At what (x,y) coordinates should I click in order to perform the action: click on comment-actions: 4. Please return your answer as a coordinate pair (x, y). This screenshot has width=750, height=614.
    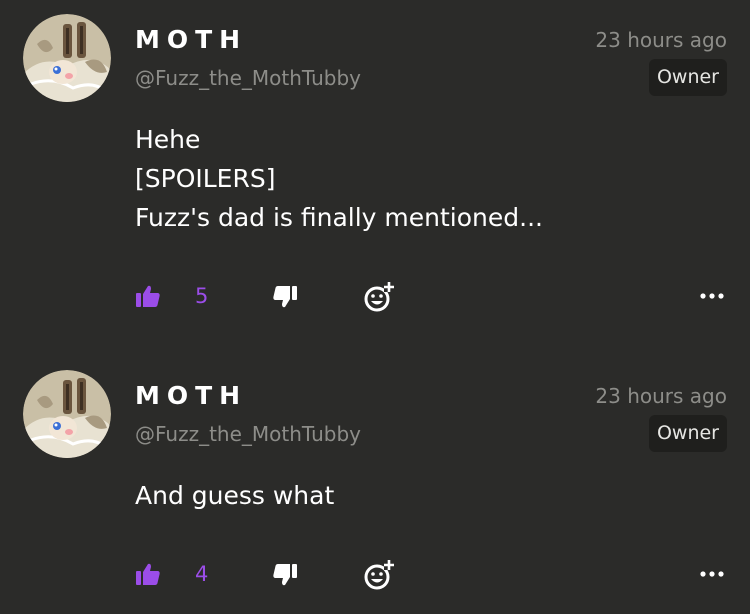
    Looking at the image, I should click on (375, 575).